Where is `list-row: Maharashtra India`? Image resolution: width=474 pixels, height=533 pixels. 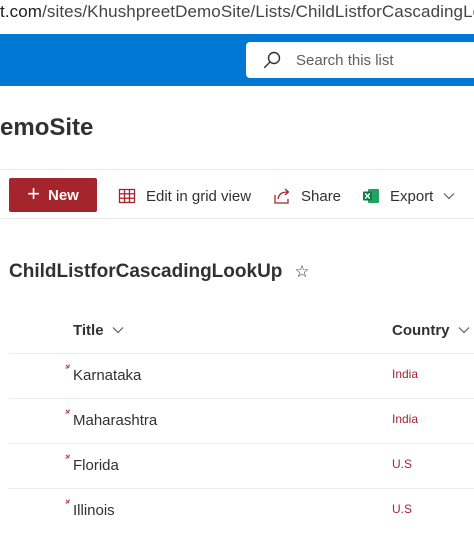 list-row: Maharashtra India is located at coordinates (241, 420).